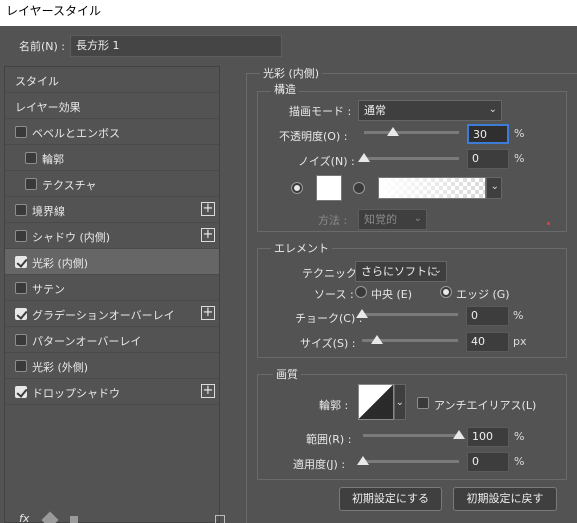  I want to click on blend-mode-select: 通常 ⌄, so click(430, 110).